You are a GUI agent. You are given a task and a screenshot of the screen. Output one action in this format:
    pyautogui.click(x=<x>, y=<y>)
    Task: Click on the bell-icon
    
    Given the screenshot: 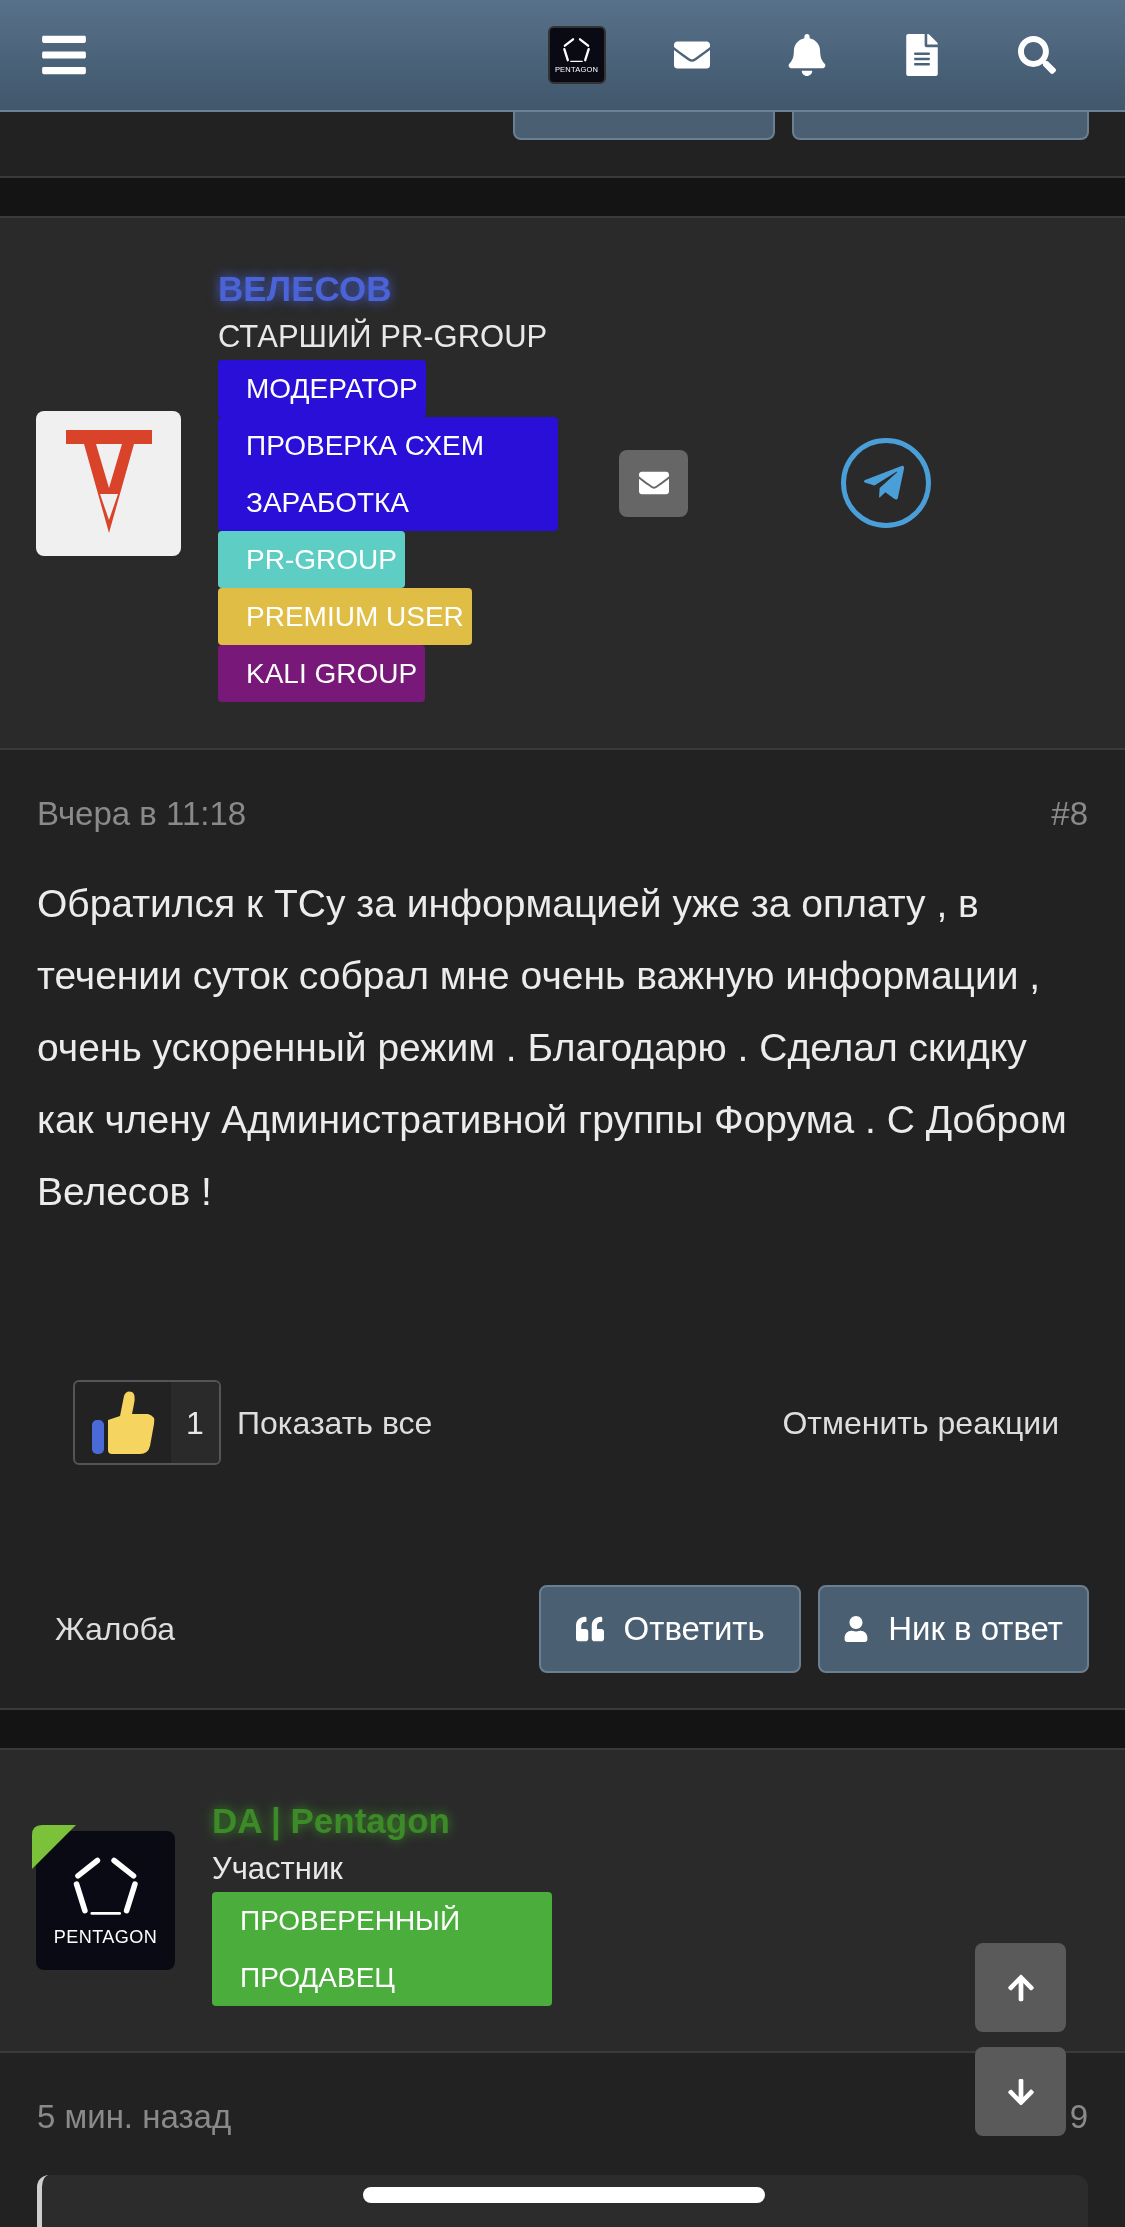 What is the action you would take?
    pyautogui.click(x=806, y=55)
    